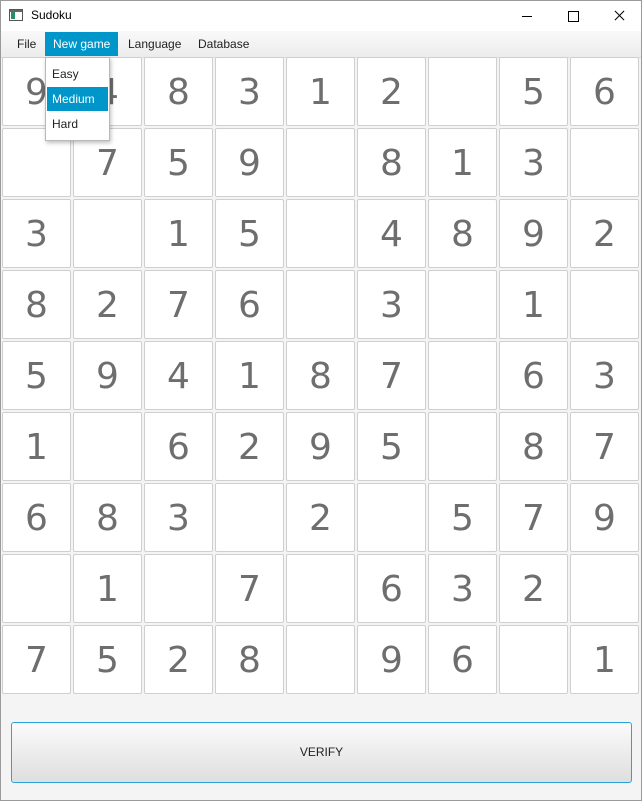 The width and height of the screenshot is (642, 801). What do you see at coordinates (527, 16) in the screenshot?
I see `minimize-icon` at bounding box center [527, 16].